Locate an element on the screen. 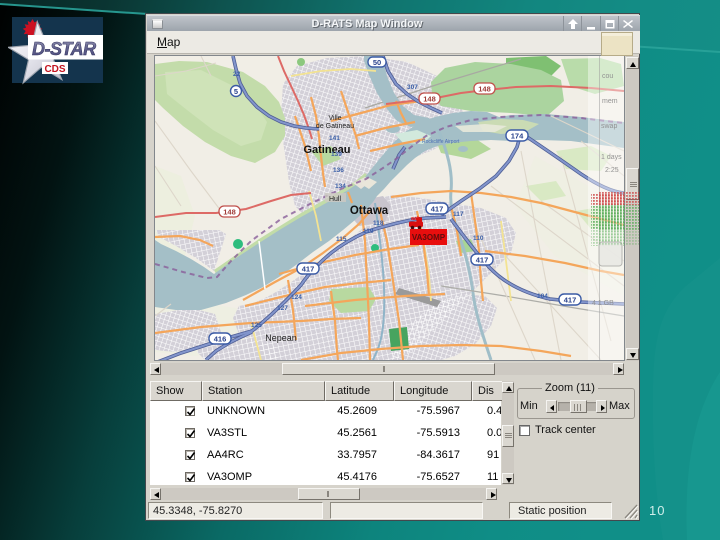 The width and height of the screenshot is (720, 540). svg-text: 2:25 is located at coordinates (612, 170).